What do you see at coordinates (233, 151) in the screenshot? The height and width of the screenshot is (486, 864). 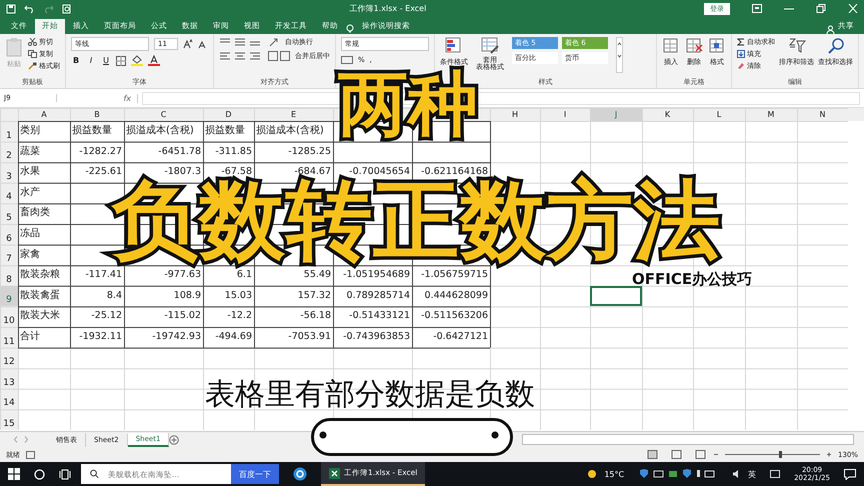 I see `table-cell-text: -311.85` at bounding box center [233, 151].